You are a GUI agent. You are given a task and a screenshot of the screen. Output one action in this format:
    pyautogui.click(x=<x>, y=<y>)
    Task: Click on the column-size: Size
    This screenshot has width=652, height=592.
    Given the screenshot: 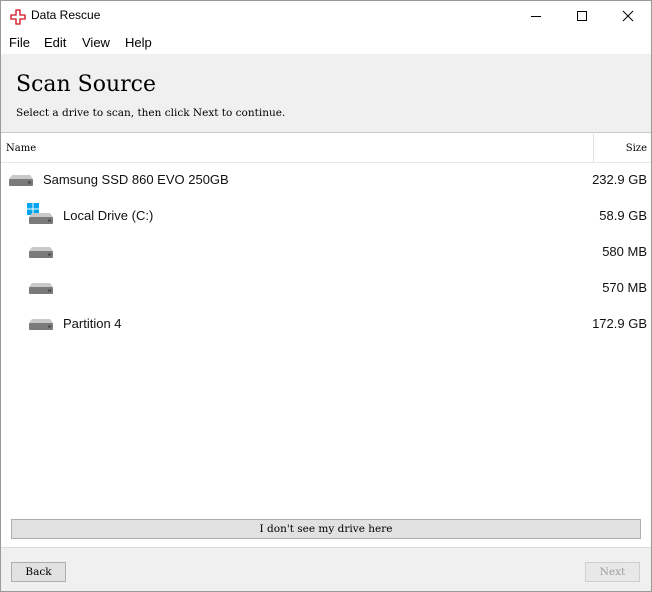 What is the action you would take?
    pyautogui.click(x=636, y=148)
    